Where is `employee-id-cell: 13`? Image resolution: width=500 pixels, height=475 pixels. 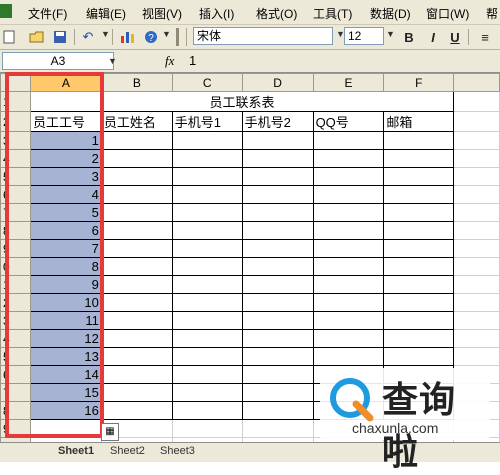
employee-id-cell: 13 is located at coordinates (65, 356).